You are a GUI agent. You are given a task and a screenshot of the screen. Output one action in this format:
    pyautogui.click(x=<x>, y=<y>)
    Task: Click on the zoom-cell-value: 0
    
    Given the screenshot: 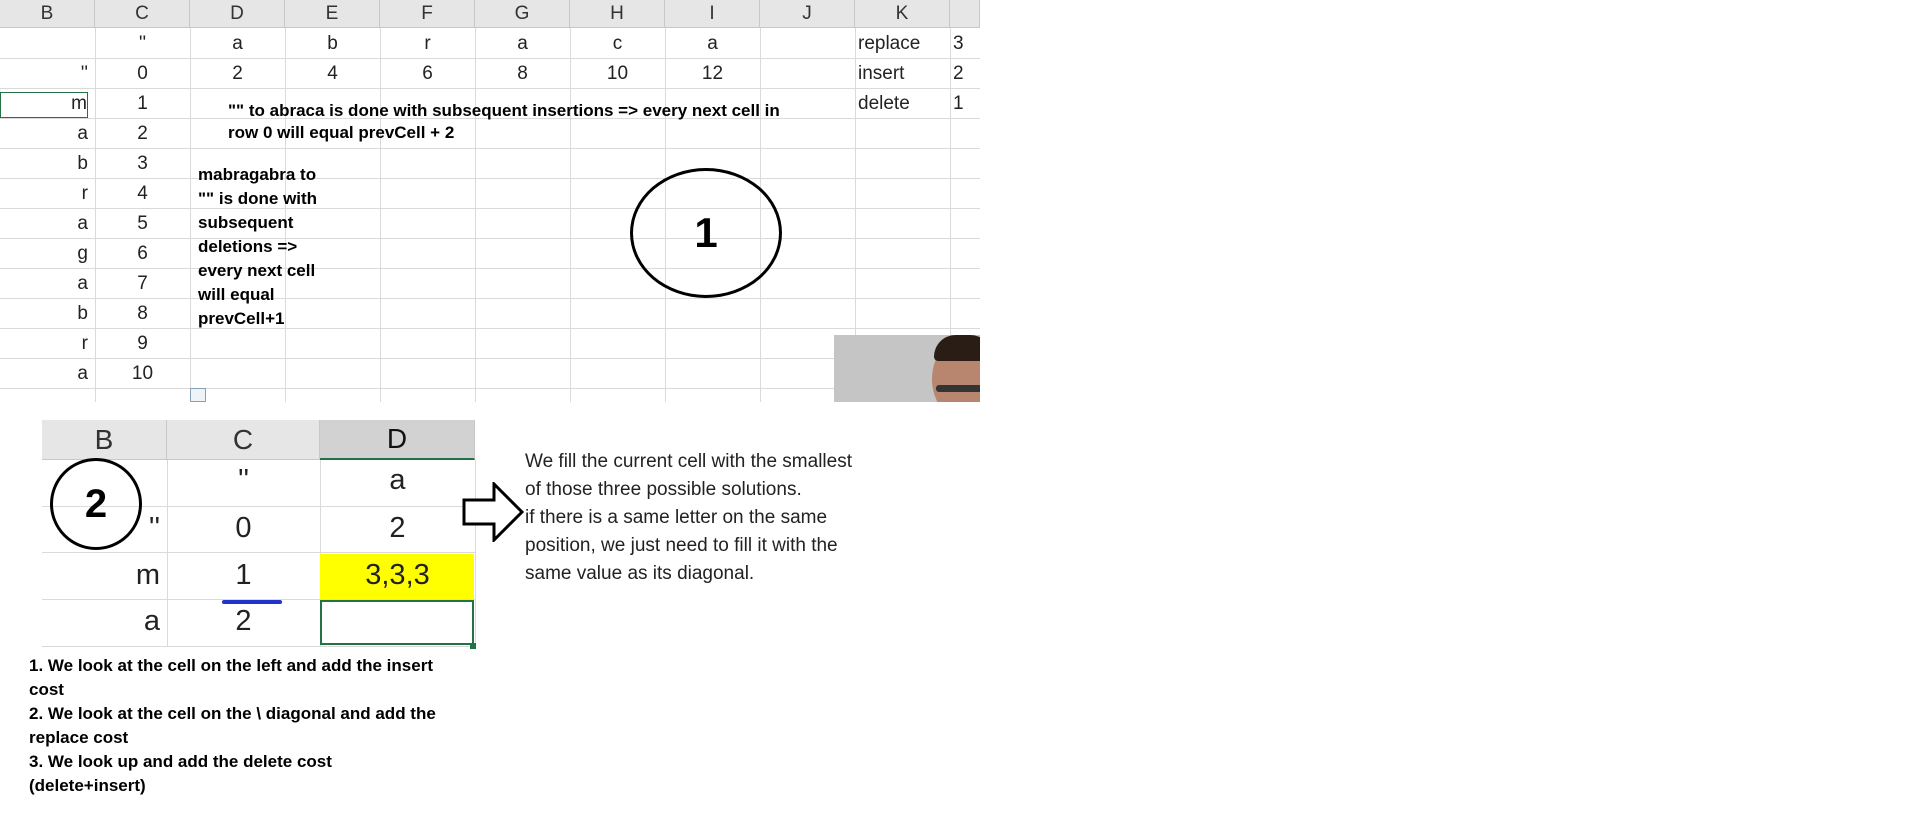 What is the action you would take?
    pyautogui.click(x=243, y=528)
    